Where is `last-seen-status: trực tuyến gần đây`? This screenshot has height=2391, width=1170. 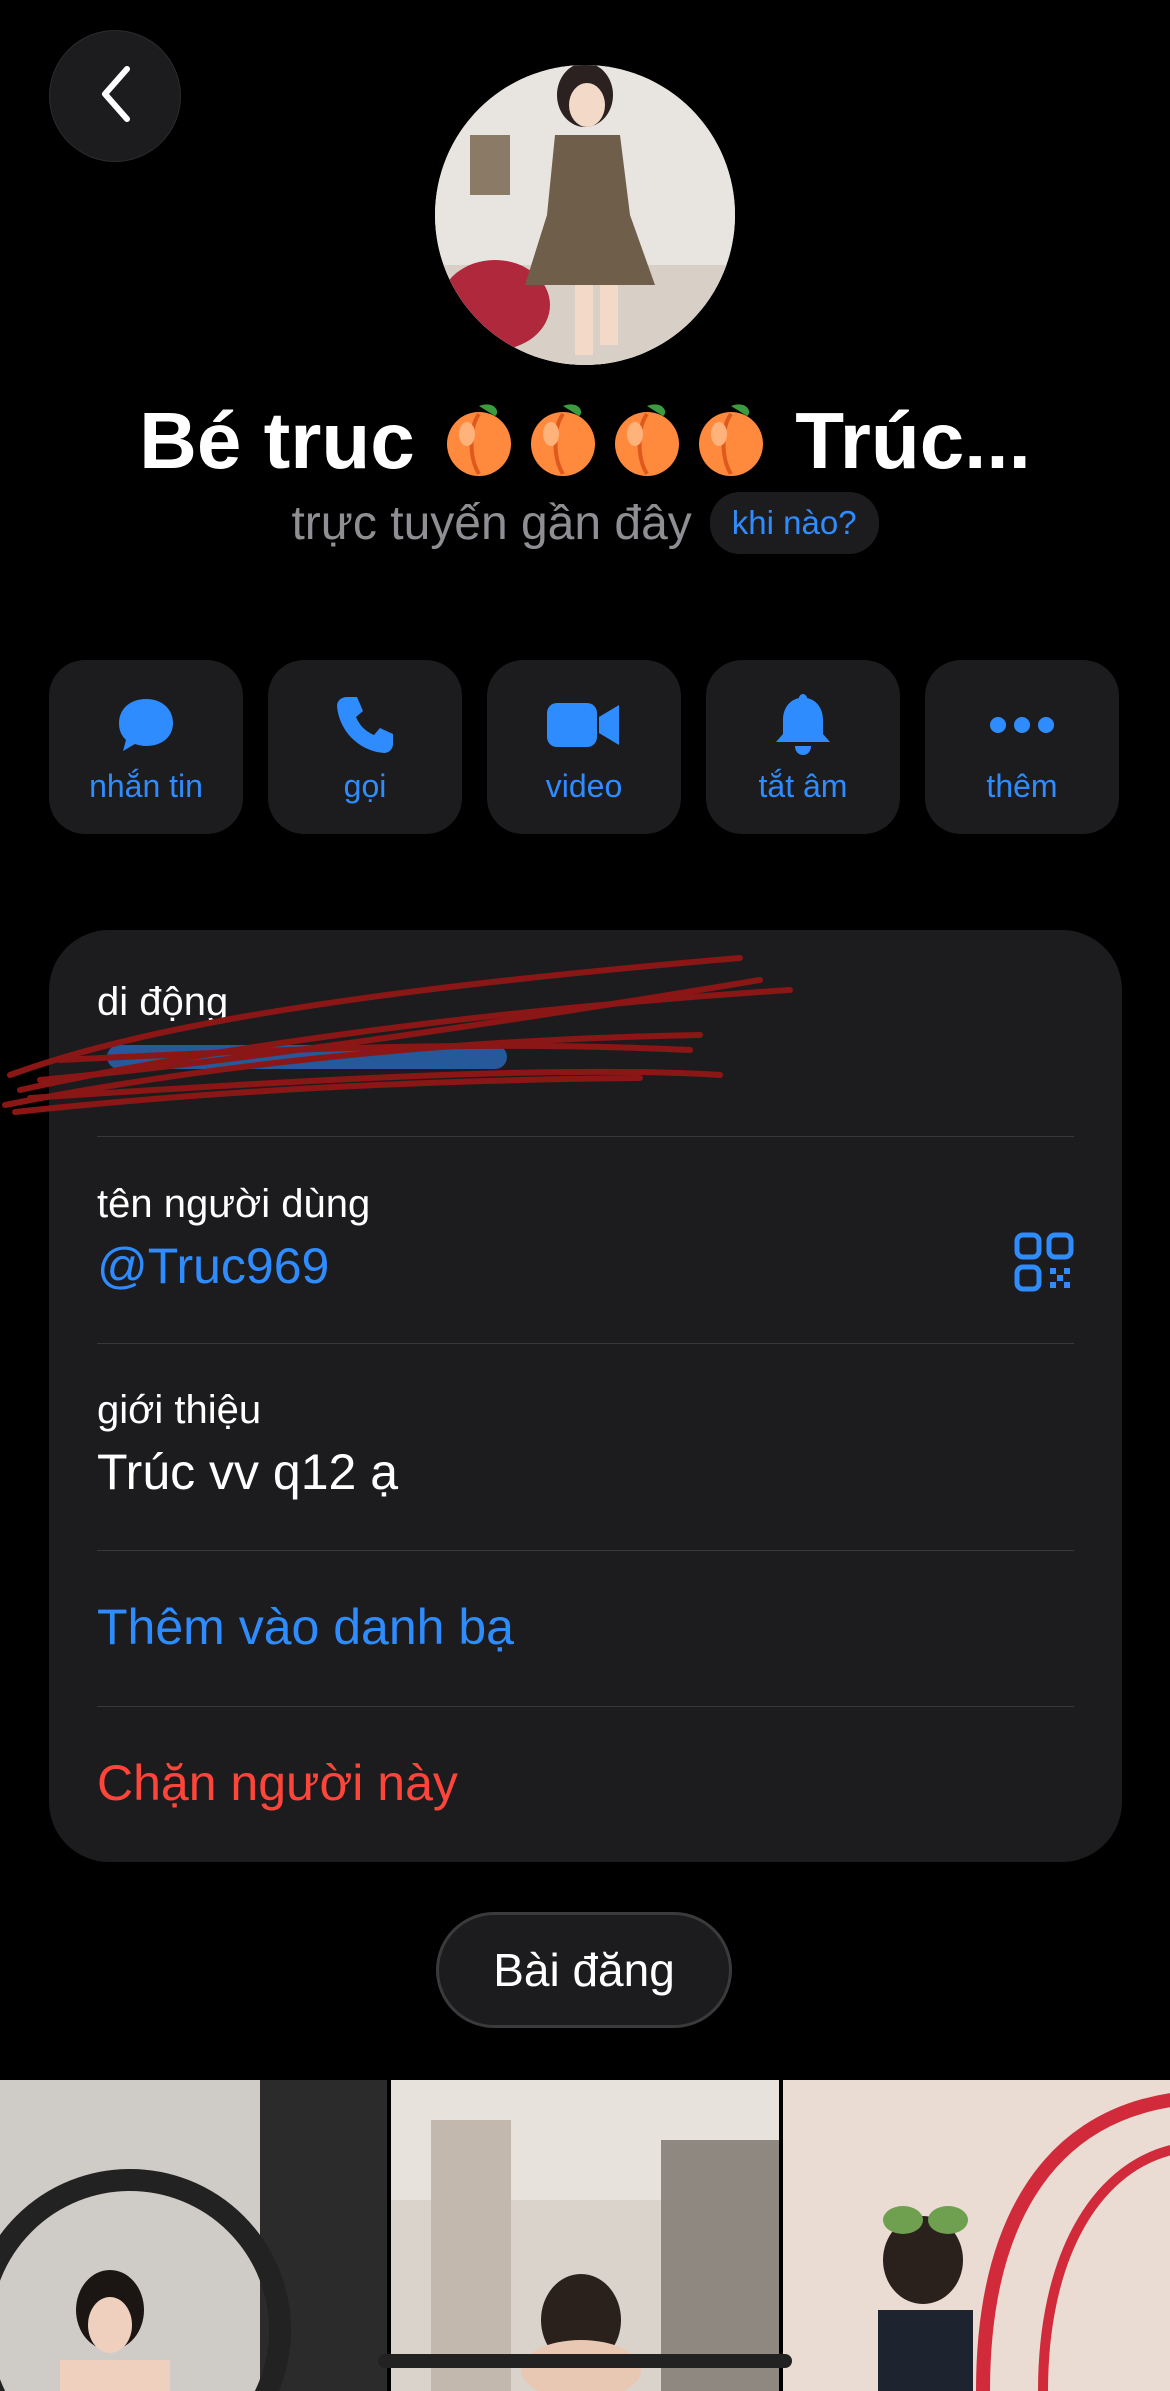 last-seen-status: trực tuyến gần đây is located at coordinates (491, 523).